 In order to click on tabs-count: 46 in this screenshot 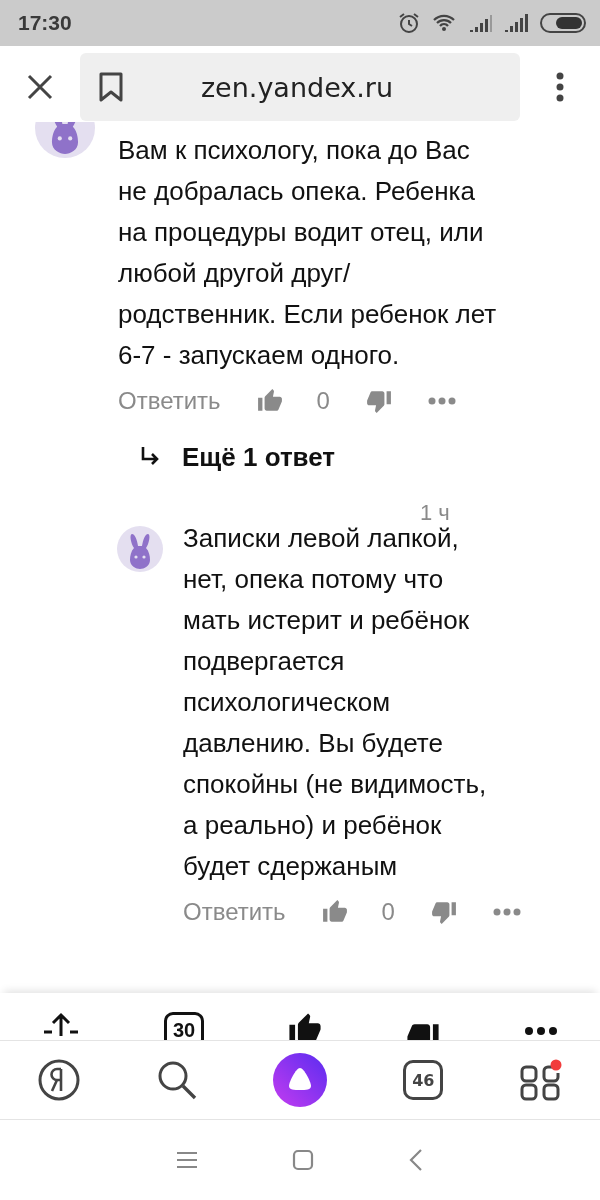, I will do `click(423, 1080)`.